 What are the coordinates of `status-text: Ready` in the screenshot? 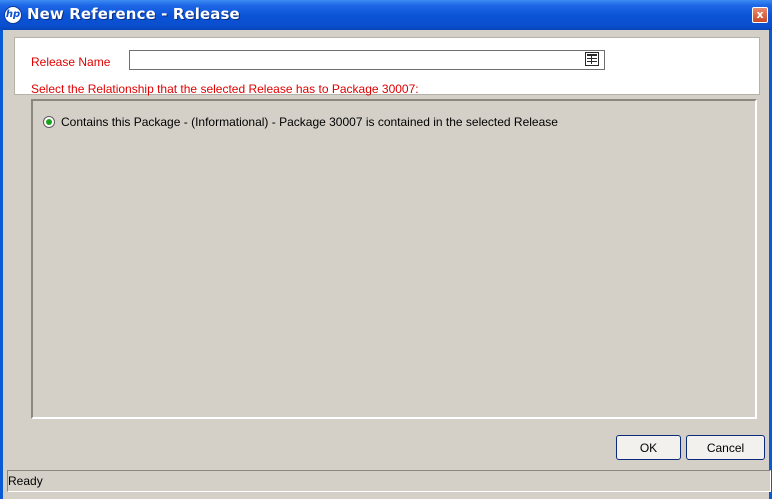 It's located at (25, 481).